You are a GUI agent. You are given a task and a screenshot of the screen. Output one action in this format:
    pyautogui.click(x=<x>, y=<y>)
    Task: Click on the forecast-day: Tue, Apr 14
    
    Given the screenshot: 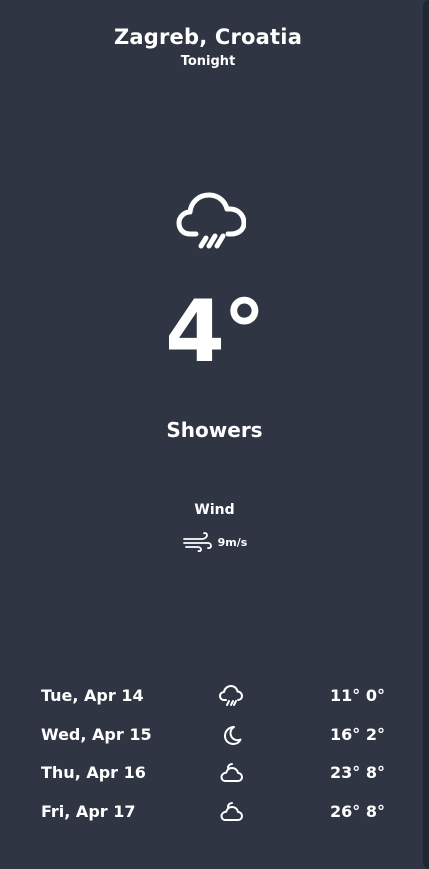 What is the action you would take?
    pyautogui.click(x=92, y=695)
    